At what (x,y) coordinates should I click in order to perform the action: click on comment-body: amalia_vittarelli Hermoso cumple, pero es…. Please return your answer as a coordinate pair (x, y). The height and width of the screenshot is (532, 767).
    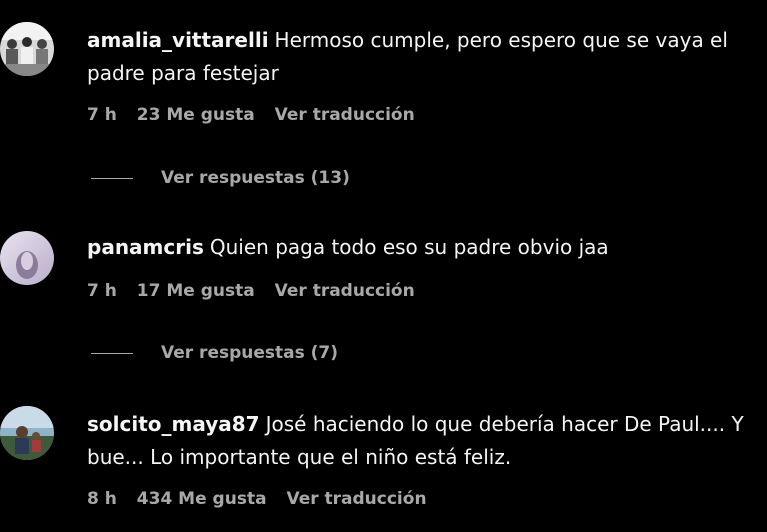
    Looking at the image, I should click on (423, 57).